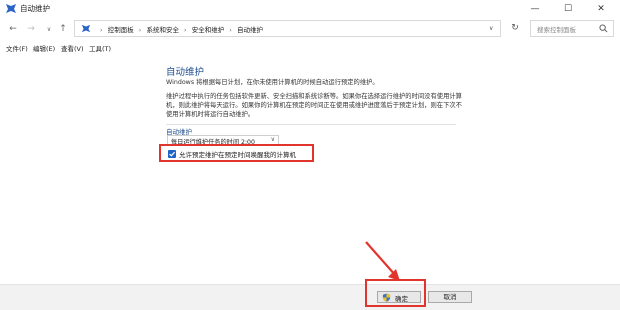  Describe the element at coordinates (250, 30) in the screenshot. I see `breadcrumb-auto-maintenance: 自动维护` at that location.